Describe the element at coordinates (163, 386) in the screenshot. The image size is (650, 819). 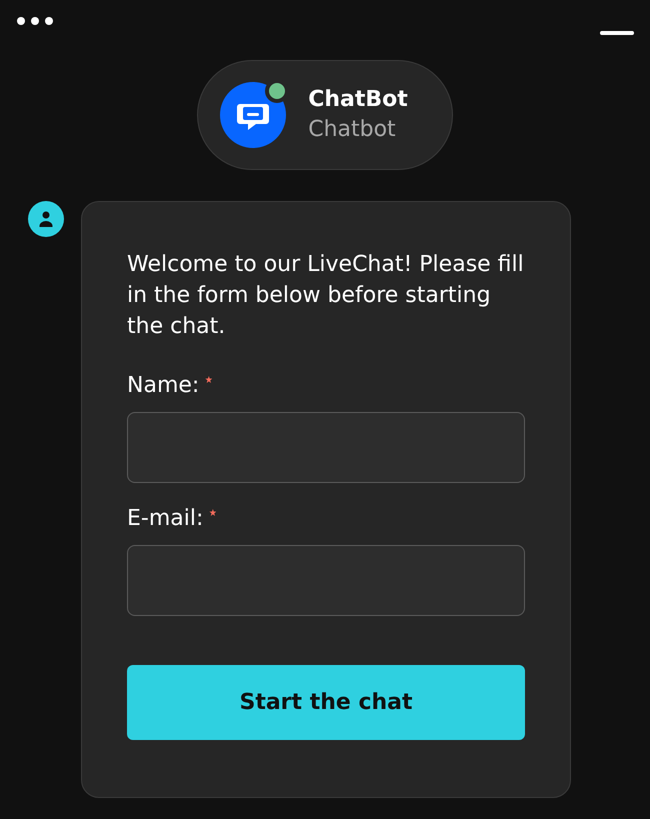
I see `field-label: Name:` at that location.